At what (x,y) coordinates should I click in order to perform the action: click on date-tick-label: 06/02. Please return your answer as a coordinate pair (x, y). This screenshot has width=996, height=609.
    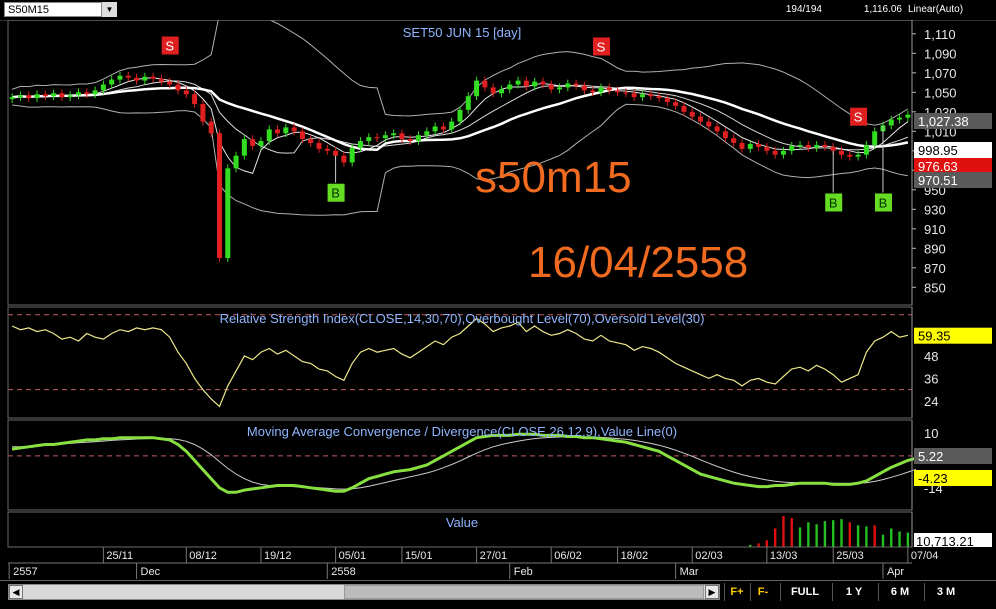
    Looking at the image, I should click on (568, 556).